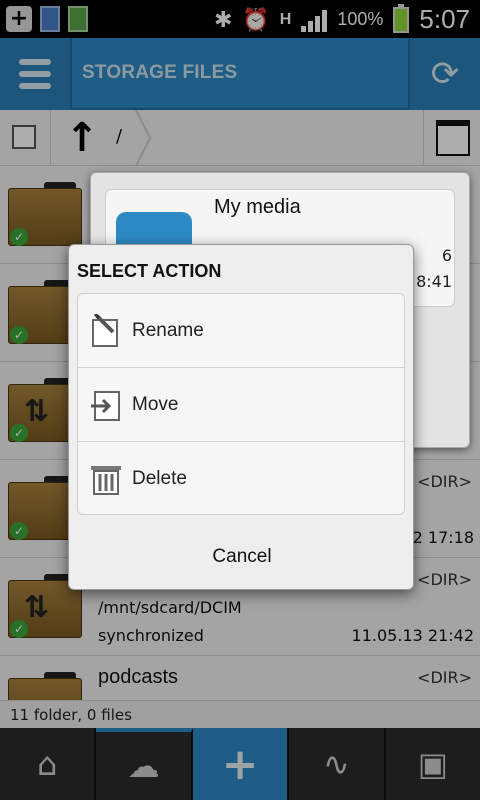  I want to click on media-card-time: 8:41, so click(434, 281).